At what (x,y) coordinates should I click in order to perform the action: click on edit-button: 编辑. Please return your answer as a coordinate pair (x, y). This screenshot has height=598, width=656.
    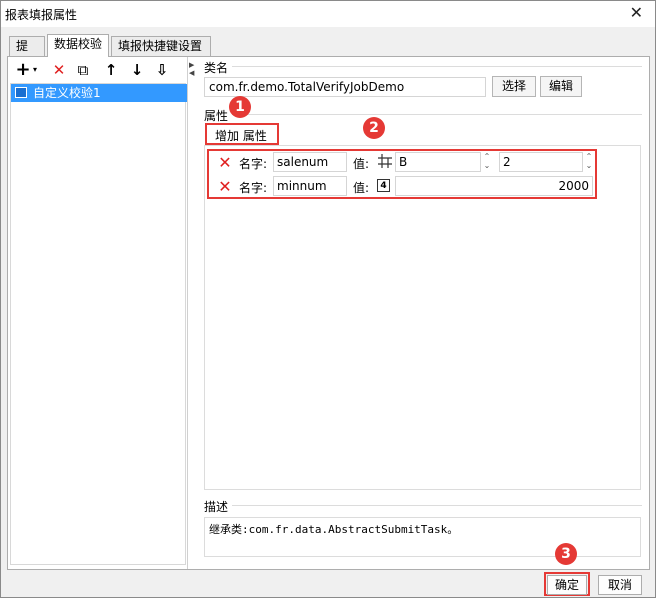
    Looking at the image, I should click on (561, 86).